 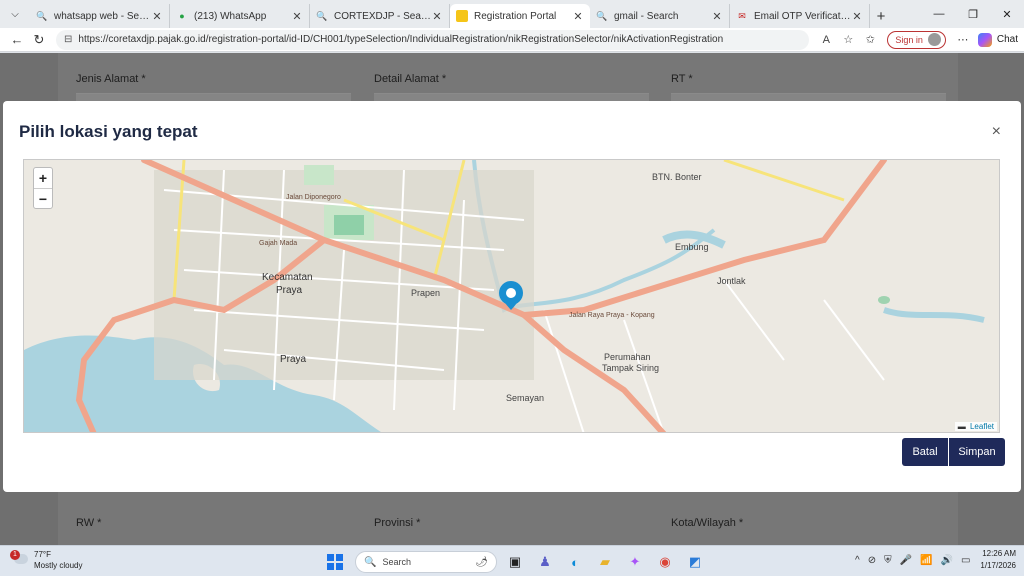 I want to click on chrome-icon: ◉, so click(x=665, y=562).